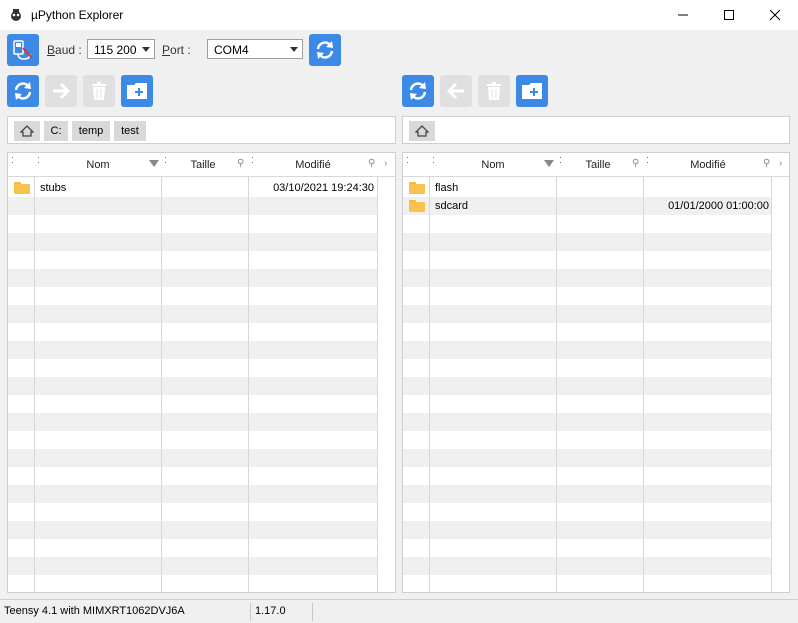  I want to click on close-button, so click(775, 15).